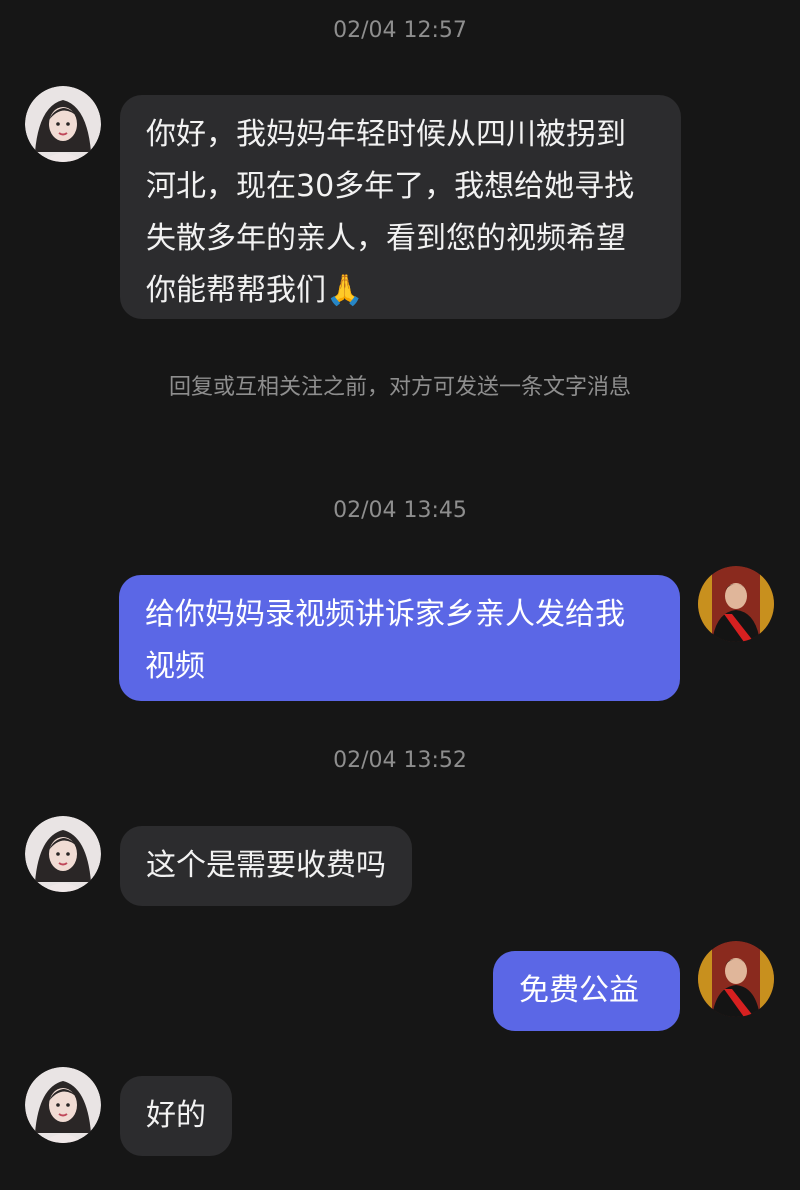 This screenshot has height=1190, width=800. What do you see at coordinates (586, 991) in the screenshot?
I see `message-bubble-outgoing: 免费公益` at bounding box center [586, 991].